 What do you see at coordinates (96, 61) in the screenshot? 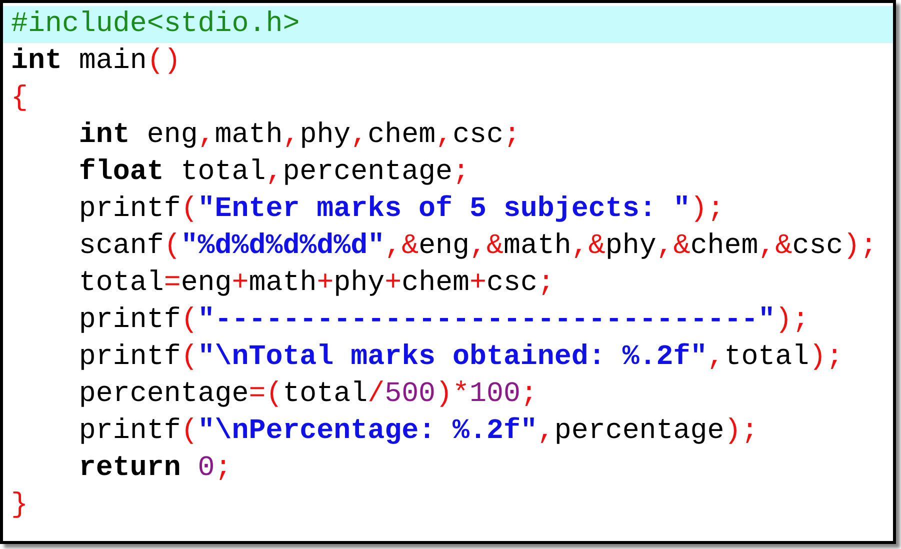
I see `code-line: int main()` at bounding box center [96, 61].